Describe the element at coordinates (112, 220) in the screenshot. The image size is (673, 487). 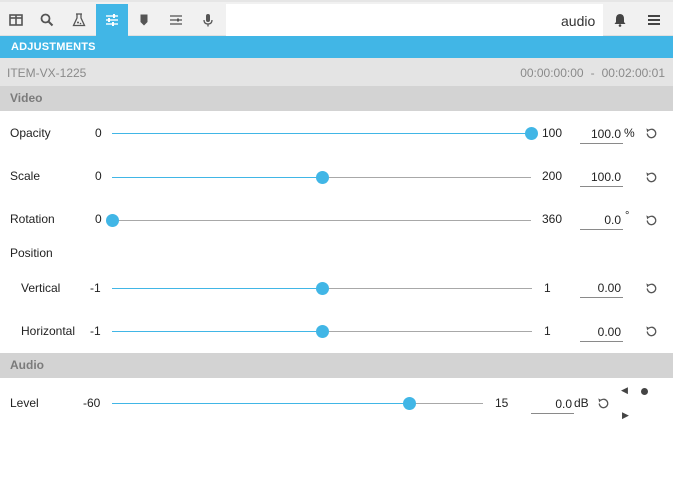
I see `rotation-slider-thumb` at that location.